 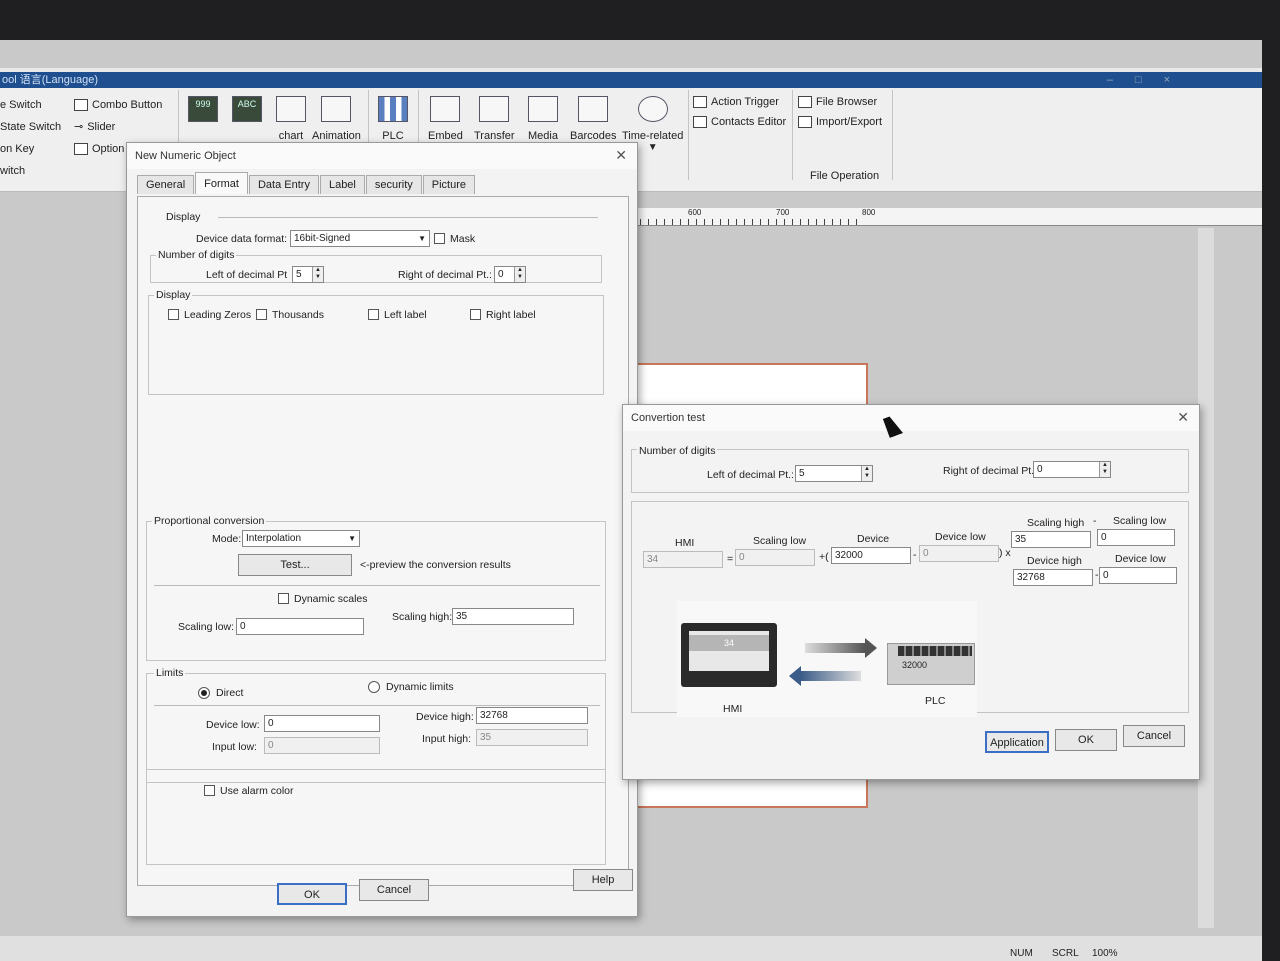 What do you see at coordinates (494, 119) in the screenshot?
I see `tool-transfer: Transfer` at bounding box center [494, 119].